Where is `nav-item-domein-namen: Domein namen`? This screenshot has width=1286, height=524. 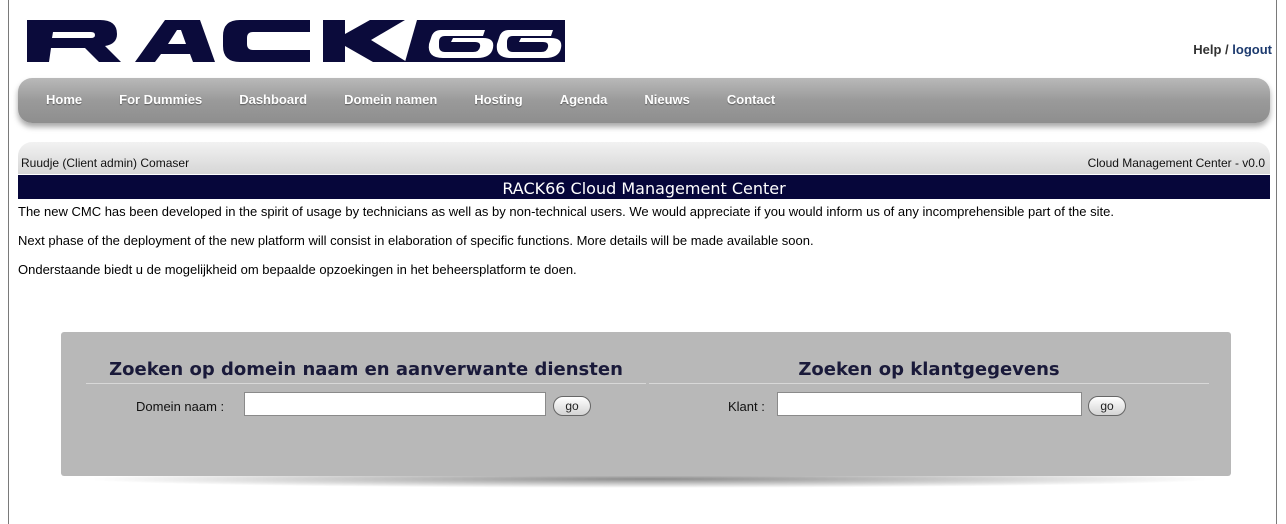 nav-item-domein-namen: Domein namen is located at coordinates (390, 99).